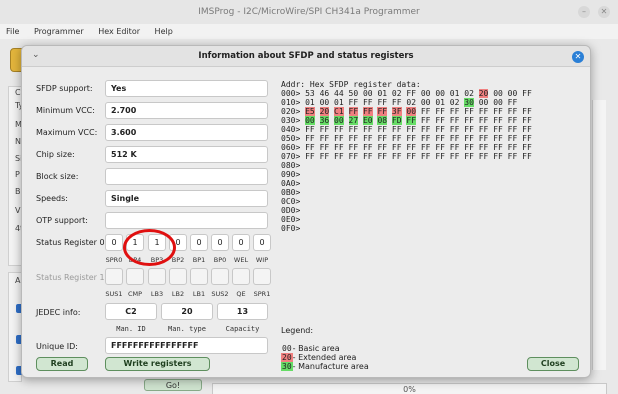 The height and width of the screenshot is (394, 618). I want to click on hex-address: 000>, so click(293, 93).